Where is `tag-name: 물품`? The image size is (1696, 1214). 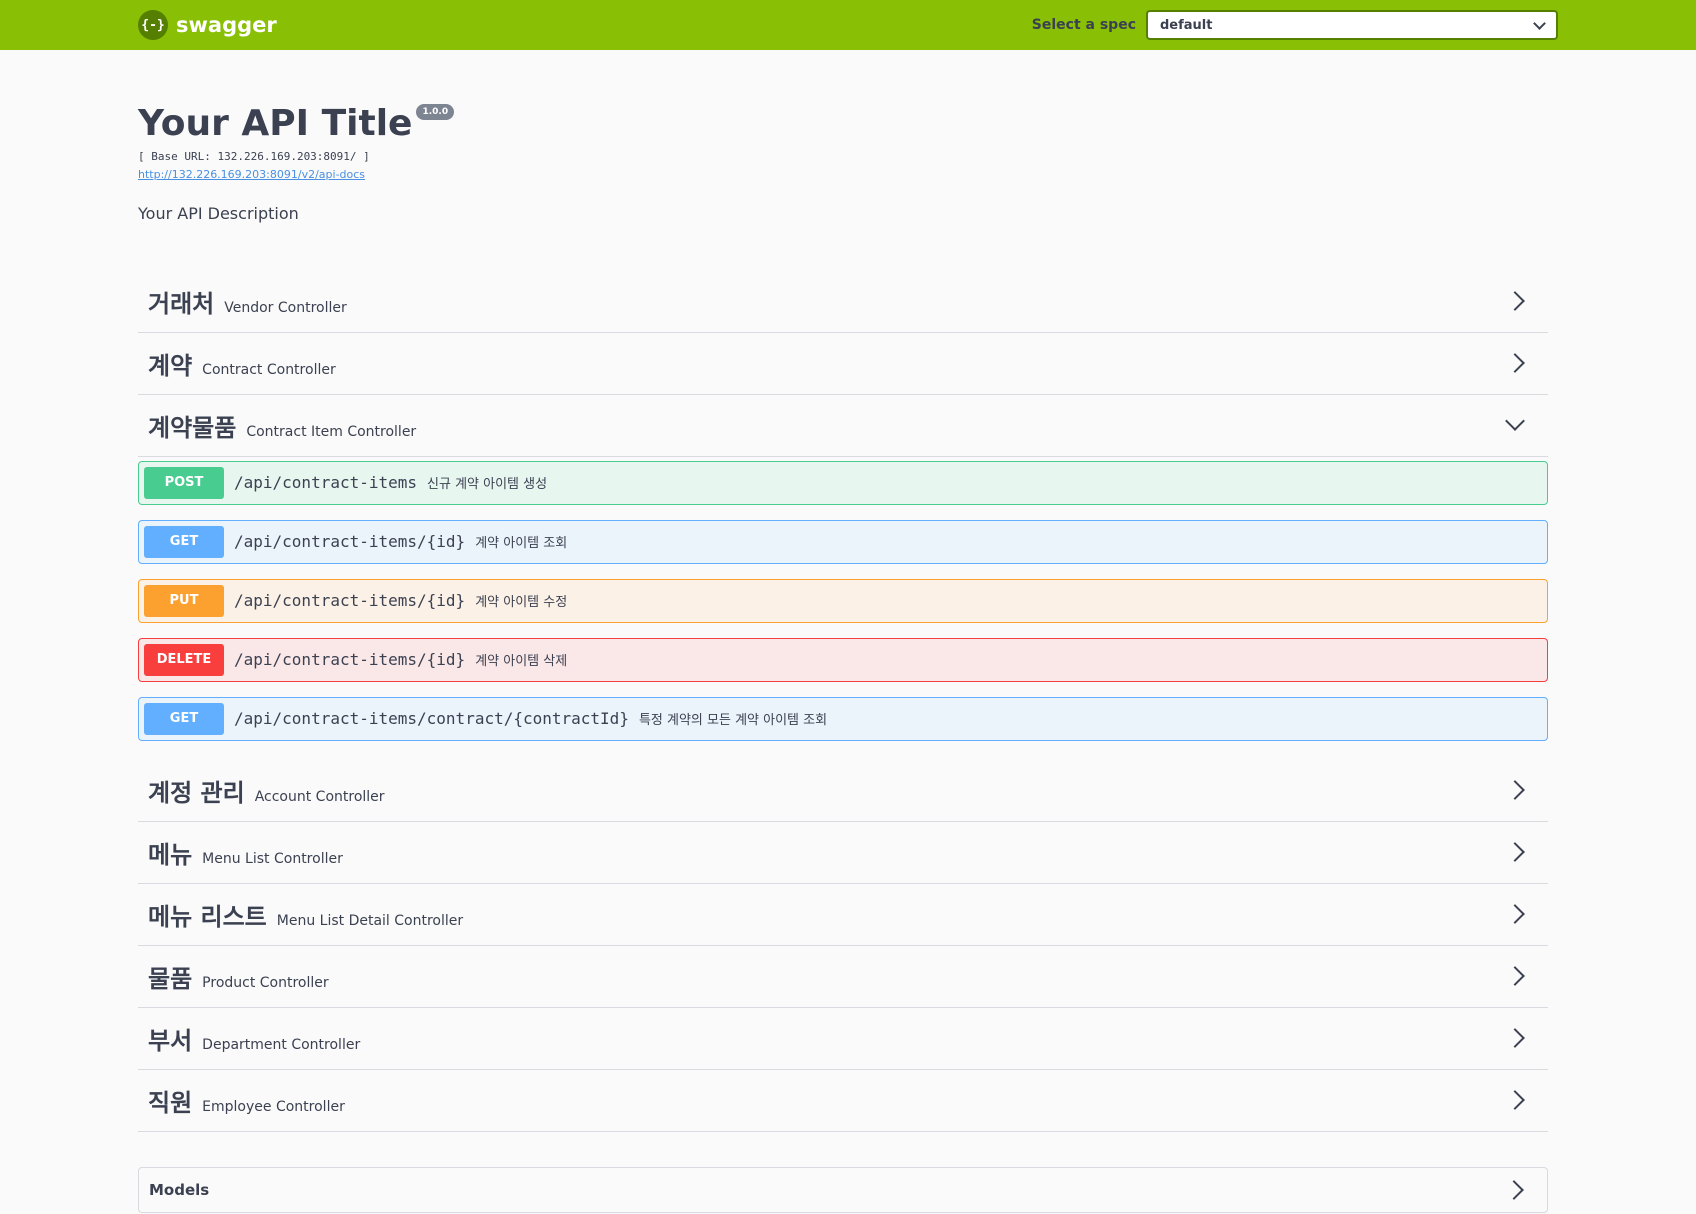
tag-name: 물품 is located at coordinates (170, 978).